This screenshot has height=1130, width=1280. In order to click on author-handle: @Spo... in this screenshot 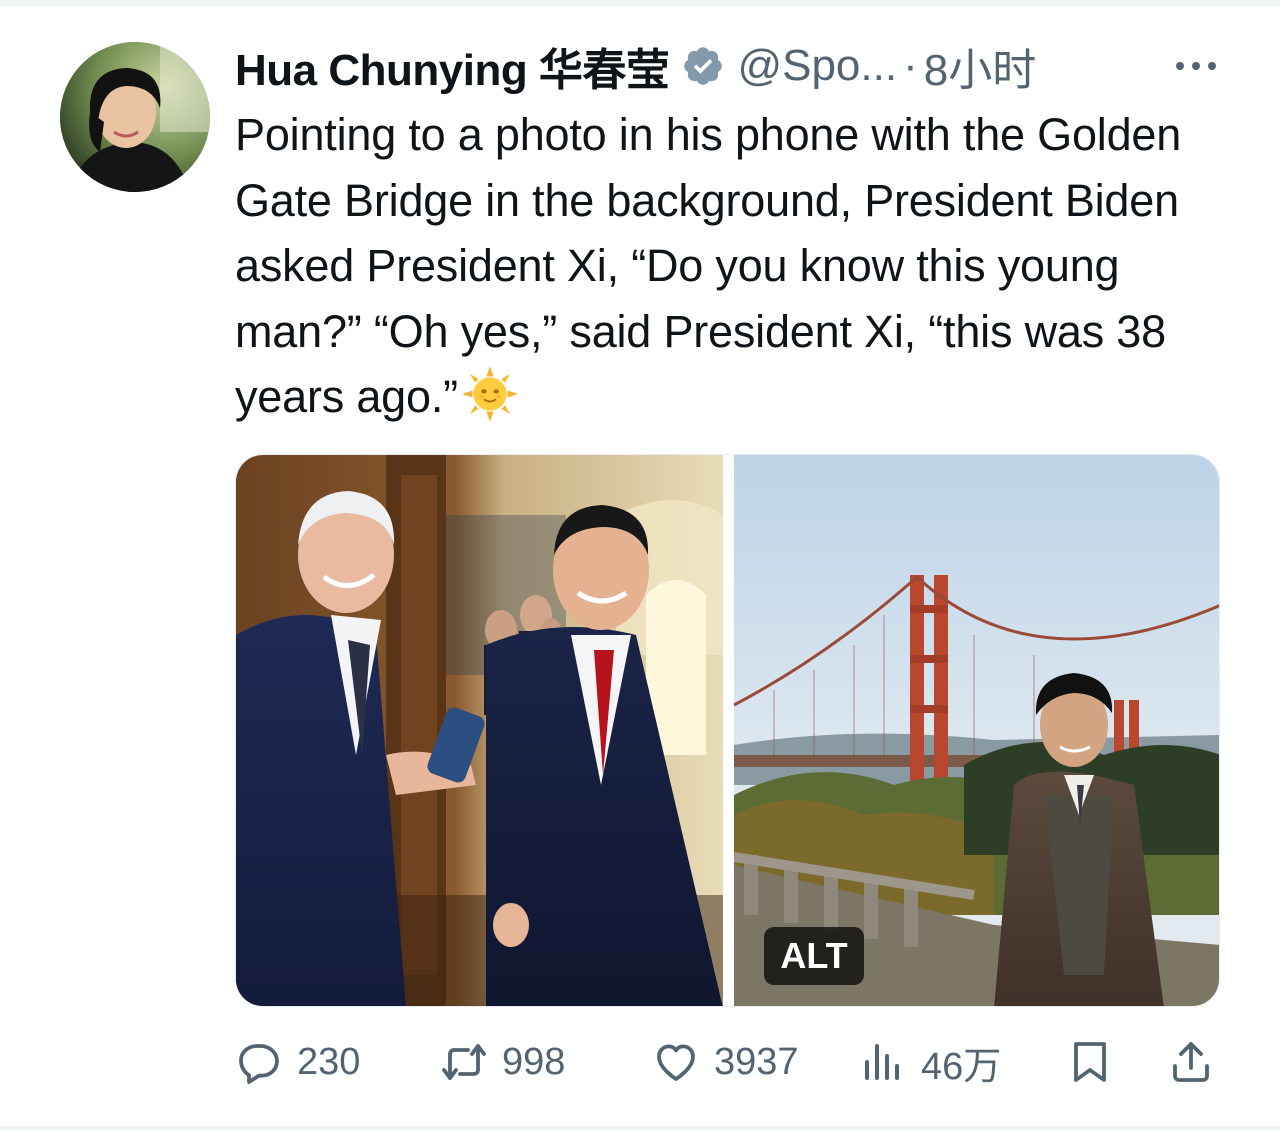, I will do `click(817, 66)`.